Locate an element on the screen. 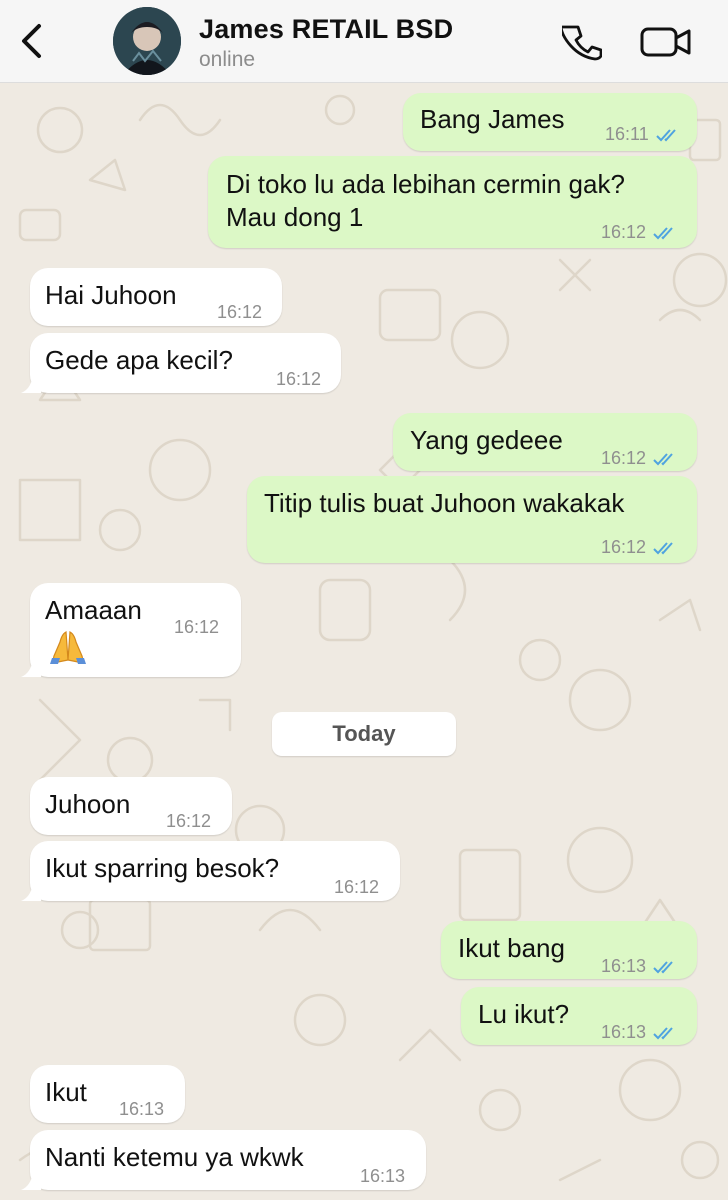  avatar-image is located at coordinates (147, 41).